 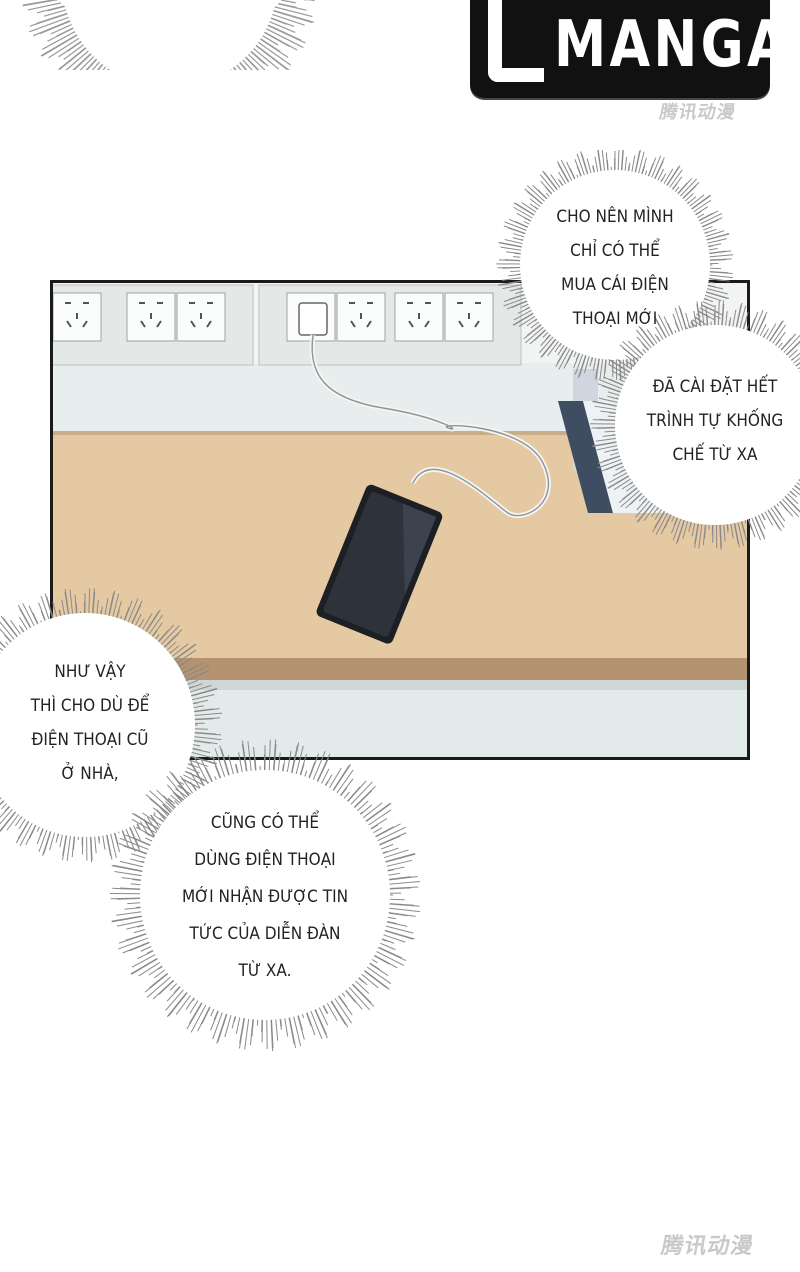 I want to click on bubble-line: TỪ XA., so click(x=265, y=971).